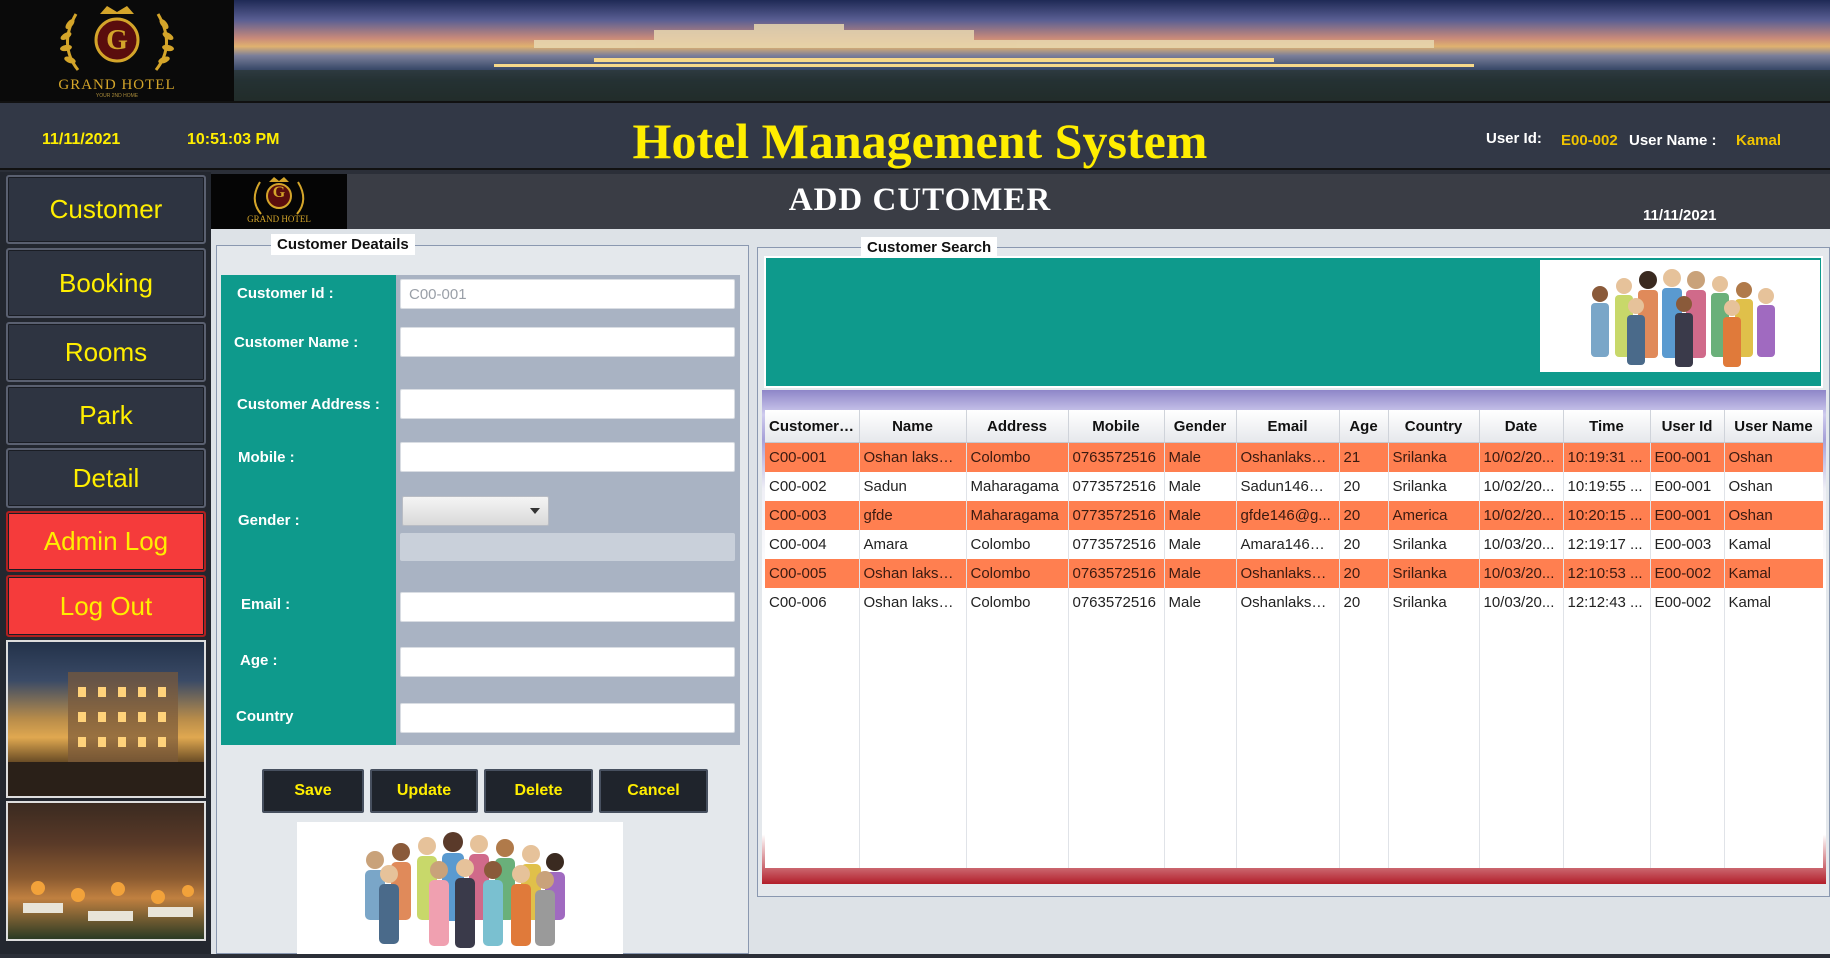 This screenshot has width=1830, height=958. What do you see at coordinates (81, 139) in the screenshot?
I see `header-date: 11/11/2021` at bounding box center [81, 139].